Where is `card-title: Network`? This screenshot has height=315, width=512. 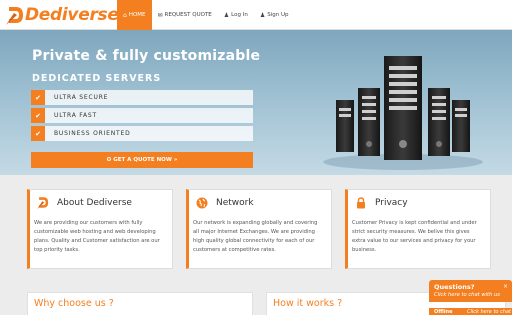
card-title: Network is located at coordinates (235, 202).